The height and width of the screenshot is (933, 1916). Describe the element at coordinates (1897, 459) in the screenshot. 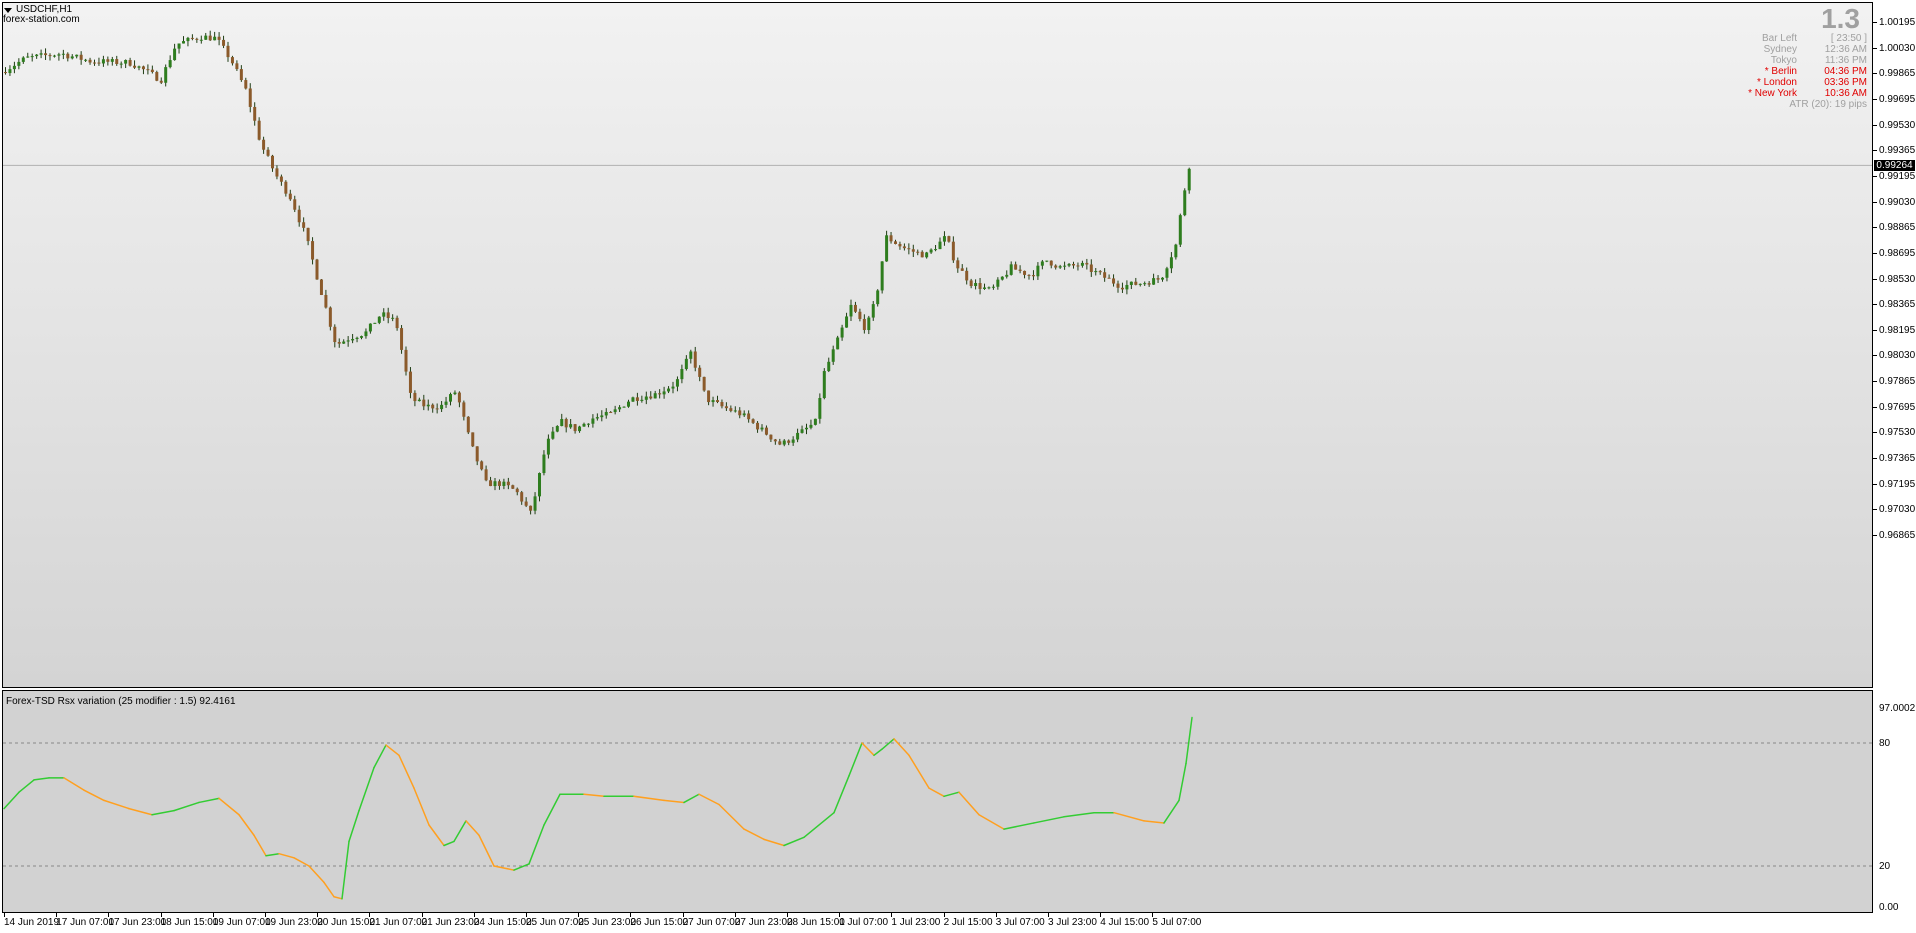

I see `price-axis-label: 0.97365` at that location.